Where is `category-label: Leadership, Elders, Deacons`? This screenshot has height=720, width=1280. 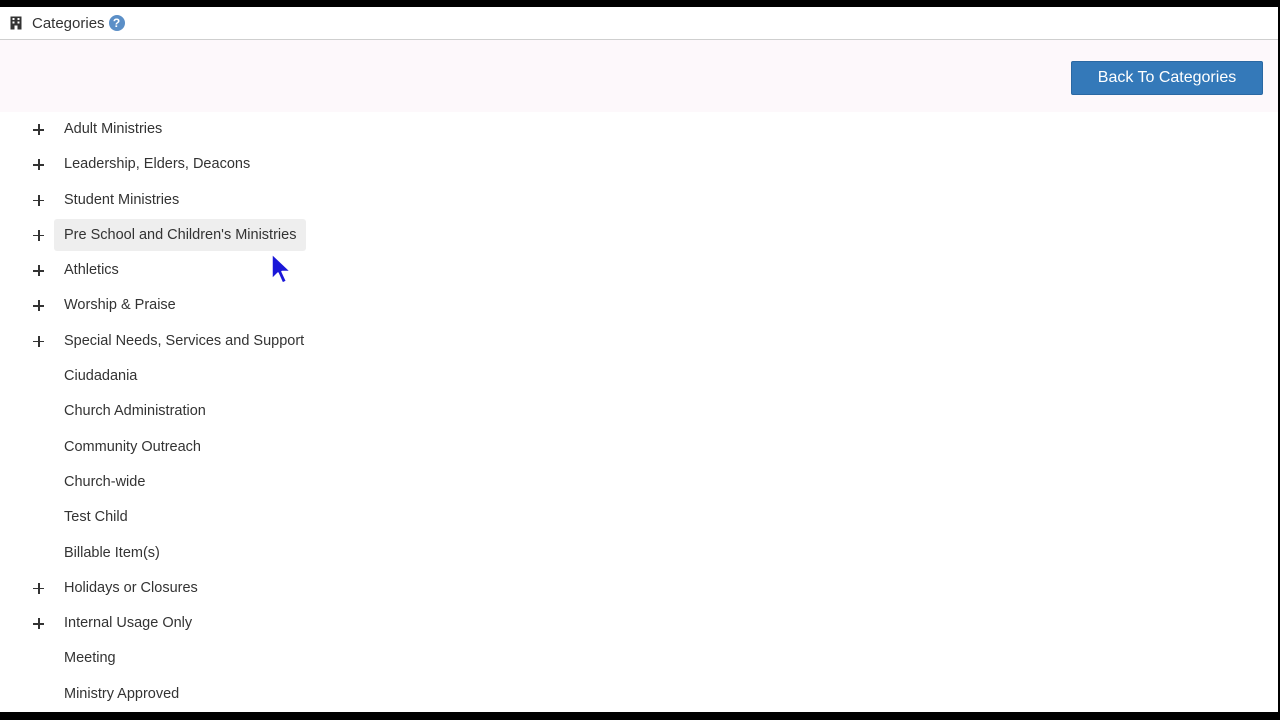
category-label: Leadership, Elders, Deacons is located at coordinates (157, 164).